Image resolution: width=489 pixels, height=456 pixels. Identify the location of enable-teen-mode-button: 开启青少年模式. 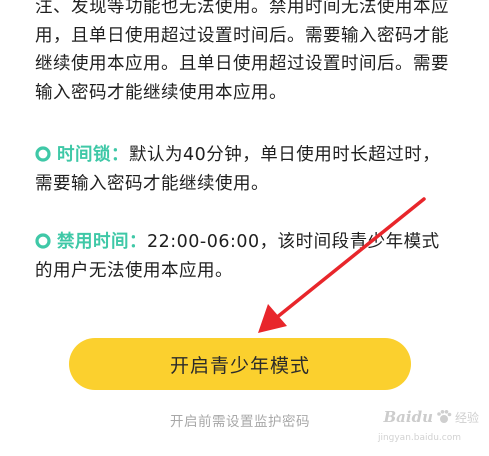
(240, 364).